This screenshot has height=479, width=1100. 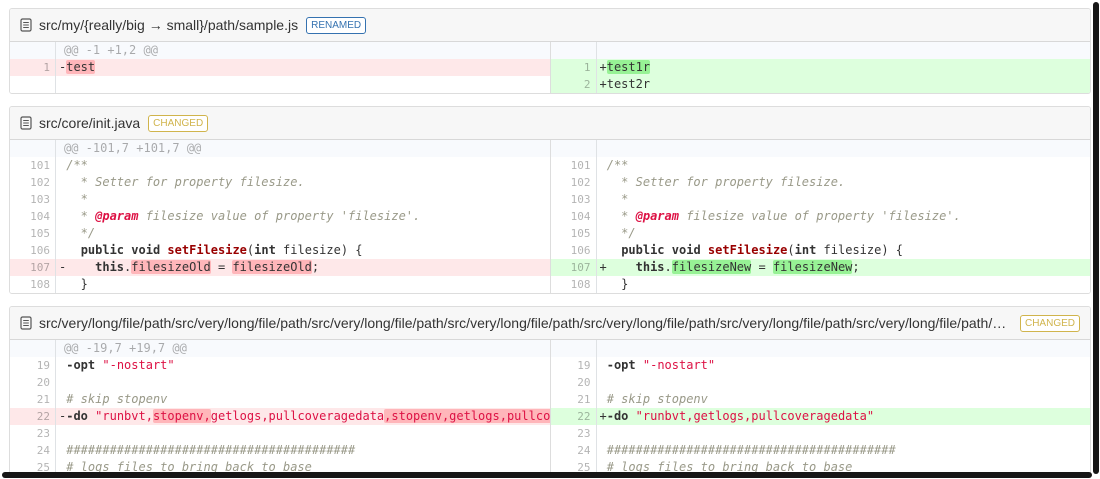 I want to click on code-segment: ;, so click(x=315, y=267).